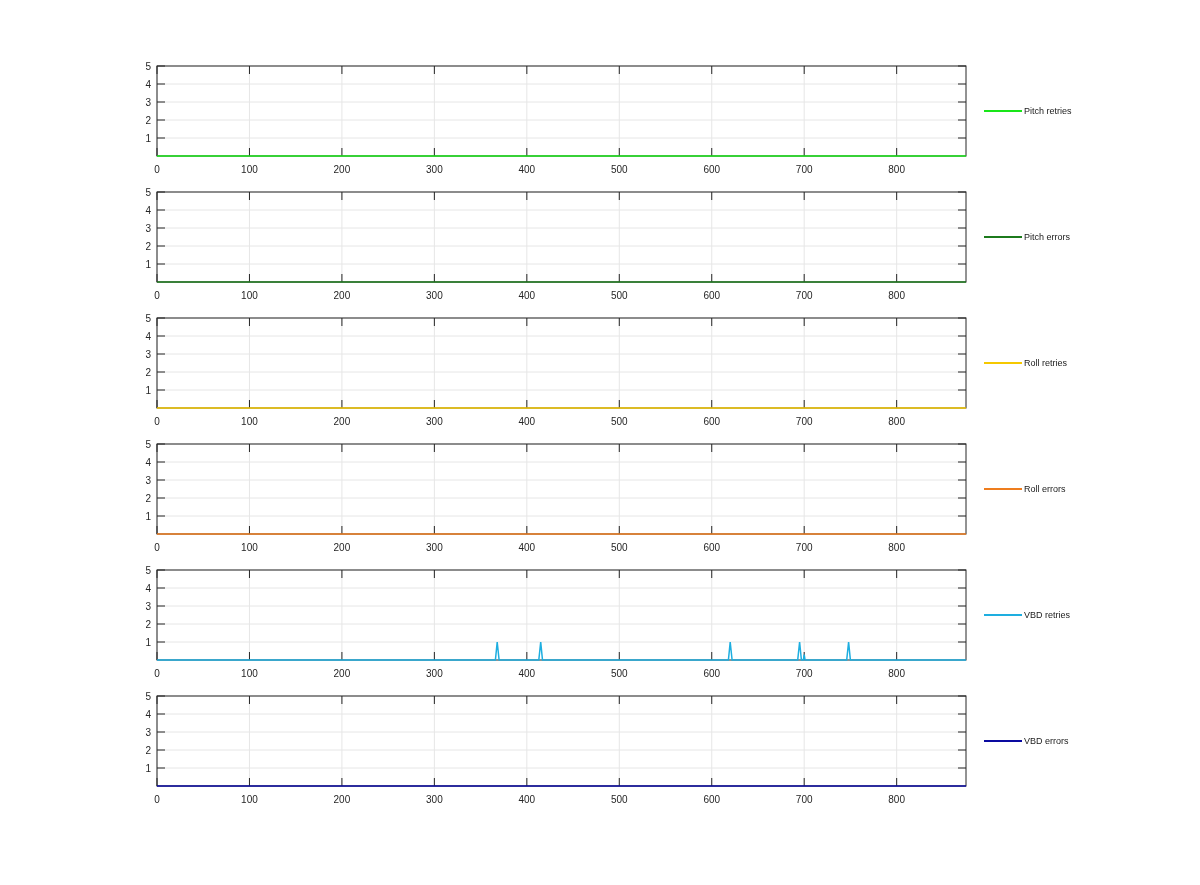 Image resolution: width=1200 pixels, height=885 pixels. I want to click on legend-label: Pitch errors, so click(1047, 237).